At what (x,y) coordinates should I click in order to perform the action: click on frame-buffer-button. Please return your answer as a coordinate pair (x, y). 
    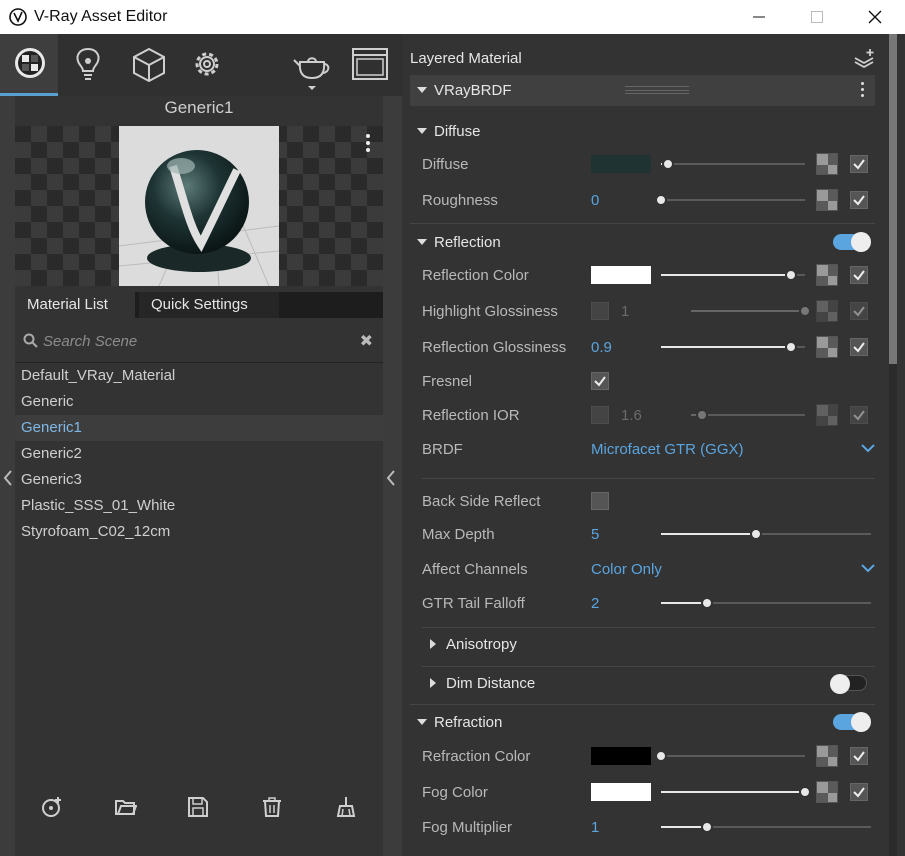
    Looking at the image, I should click on (367, 65).